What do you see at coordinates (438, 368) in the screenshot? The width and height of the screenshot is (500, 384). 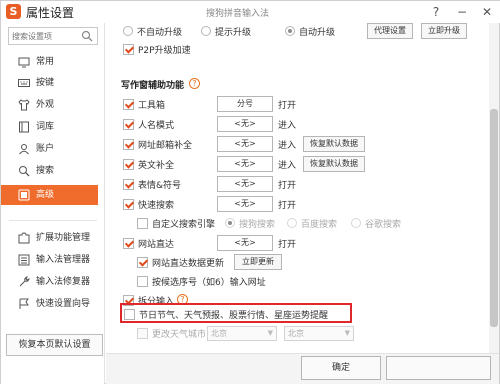 I see `cancel-button` at bounding box center [438, 368].